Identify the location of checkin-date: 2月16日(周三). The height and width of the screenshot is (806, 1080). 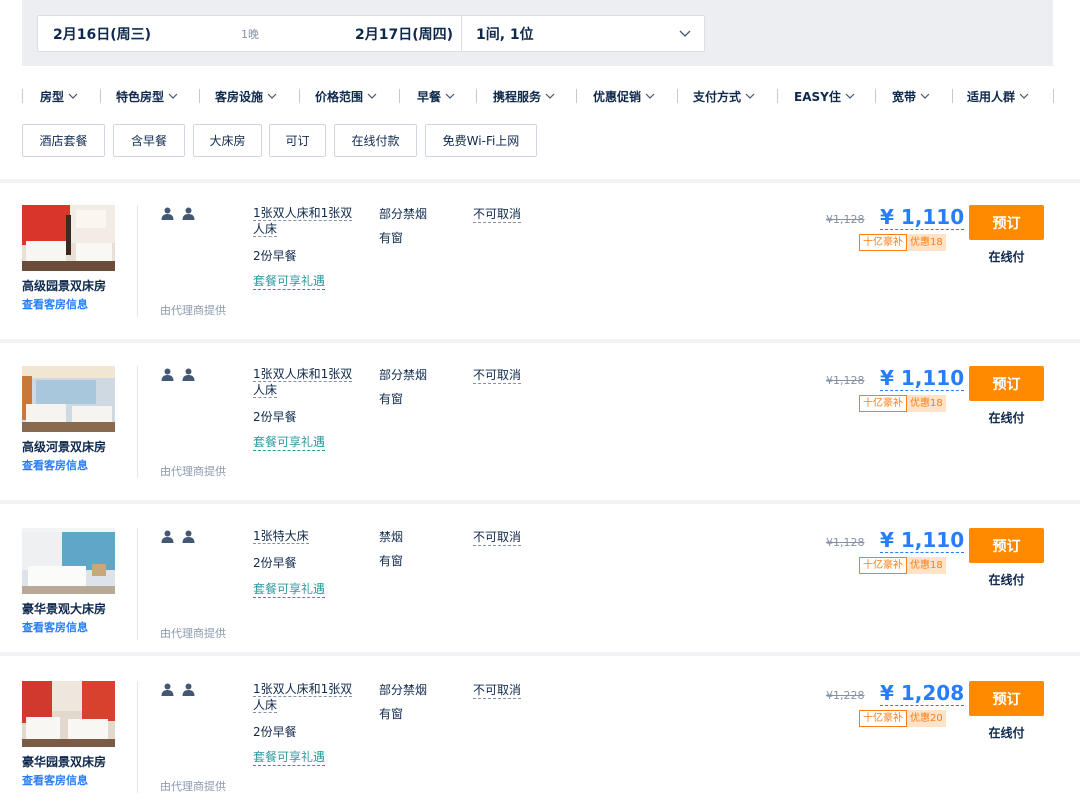
(102, 34).